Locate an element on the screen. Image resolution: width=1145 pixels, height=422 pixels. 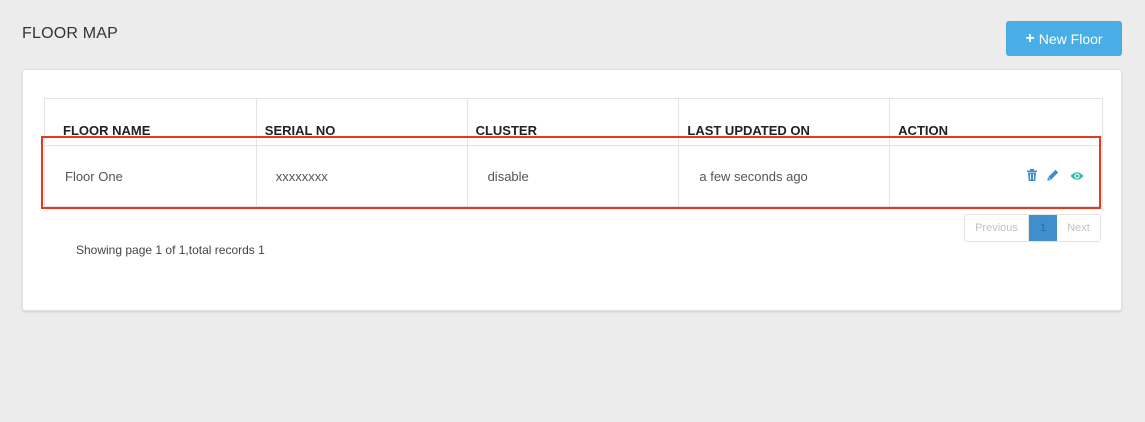
pagination-next: Next is located at coordinates (1078, 228).